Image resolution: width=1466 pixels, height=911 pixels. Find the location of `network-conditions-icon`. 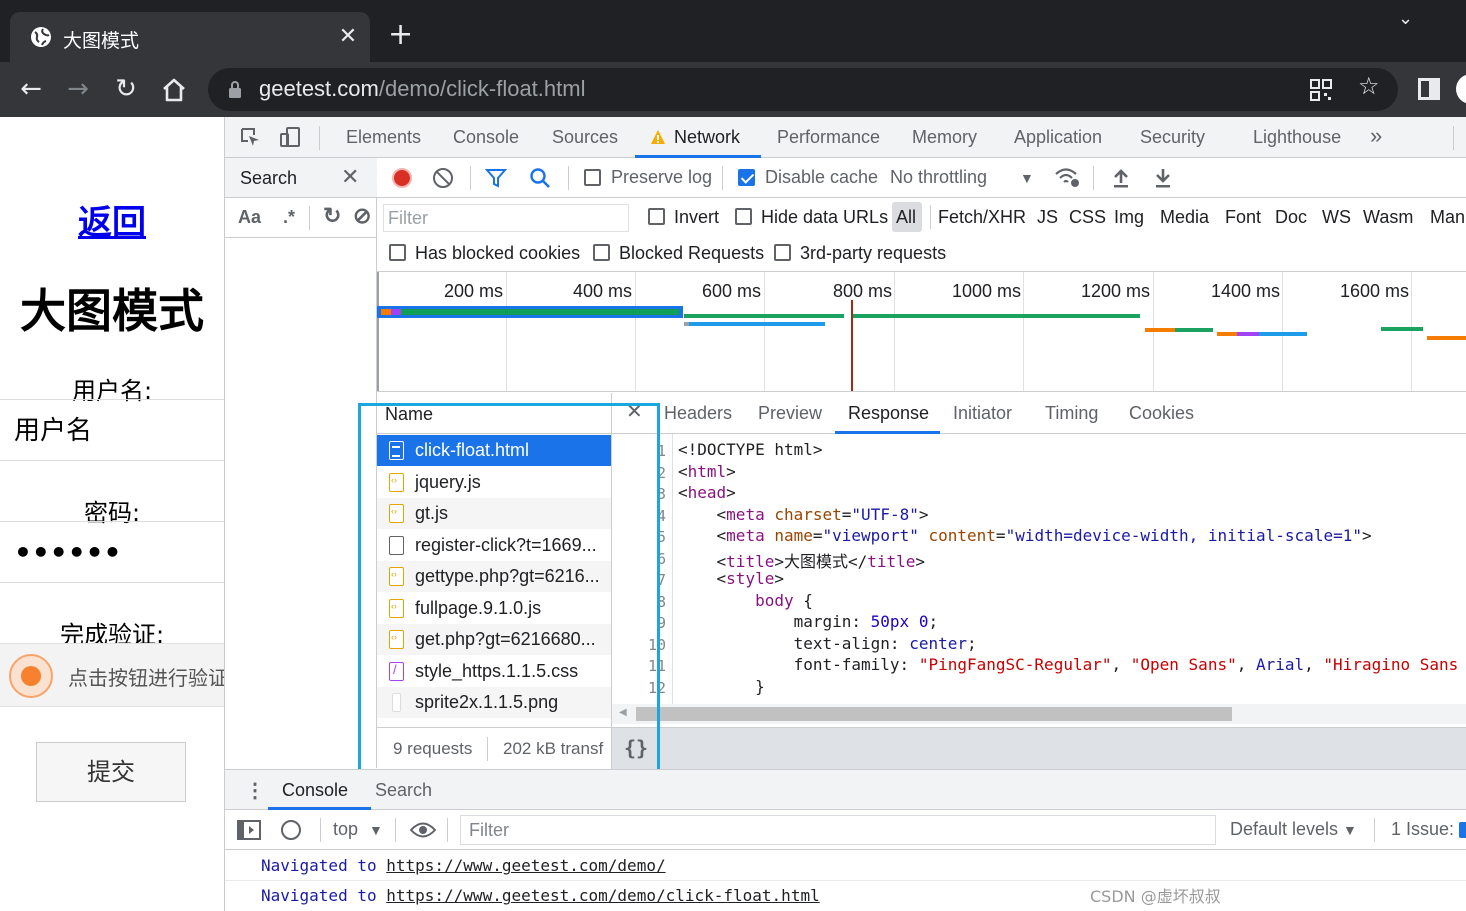

network-conditions-icon is located at coordinates (1068, 178).